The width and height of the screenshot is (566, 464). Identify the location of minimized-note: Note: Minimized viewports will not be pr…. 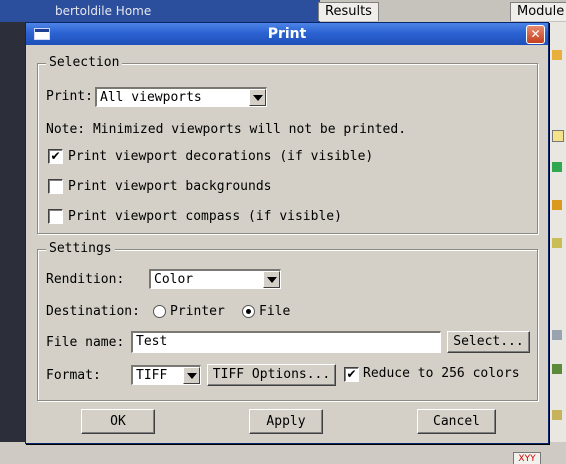
(226, 129).